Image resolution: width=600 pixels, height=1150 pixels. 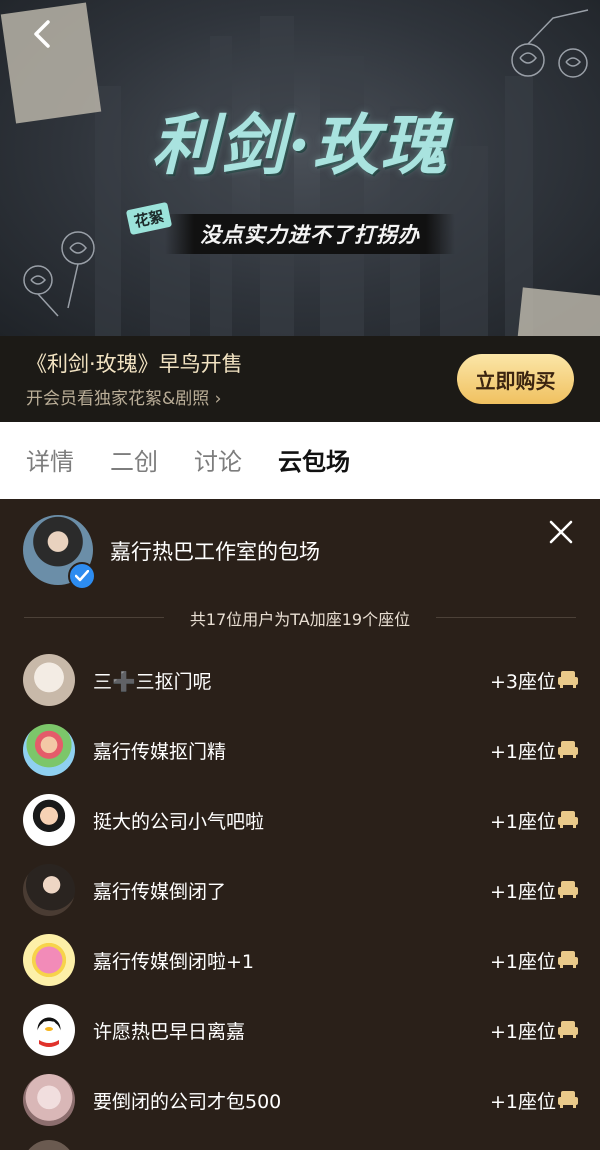 What do you see at coordinates (300, 1100) in the screenshot?
I see `list-item: 要倒闭的公司才包500 +1座位` at bounding box center [300, 1100].